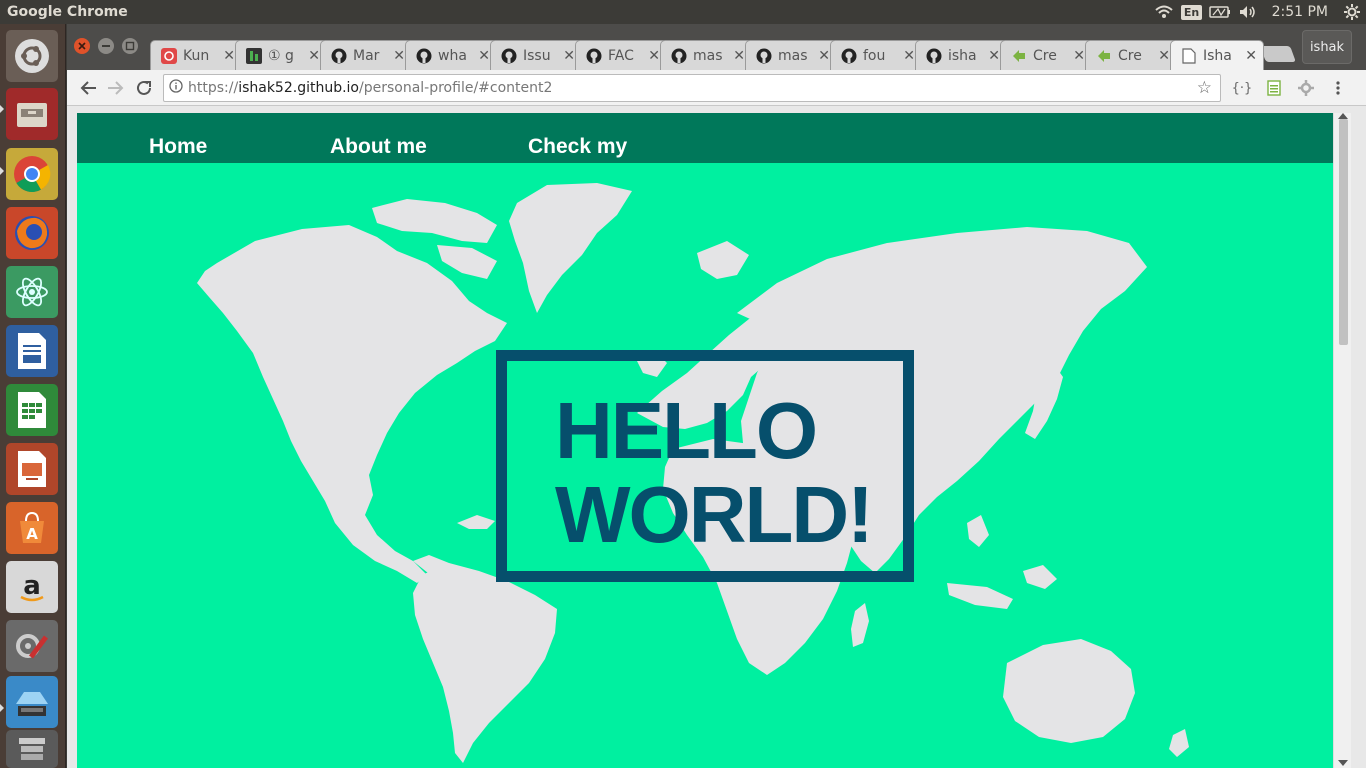 This screenshot has height=768, width=1366. I want to click on active-app-title: Google Chrome, so click(67, 12).